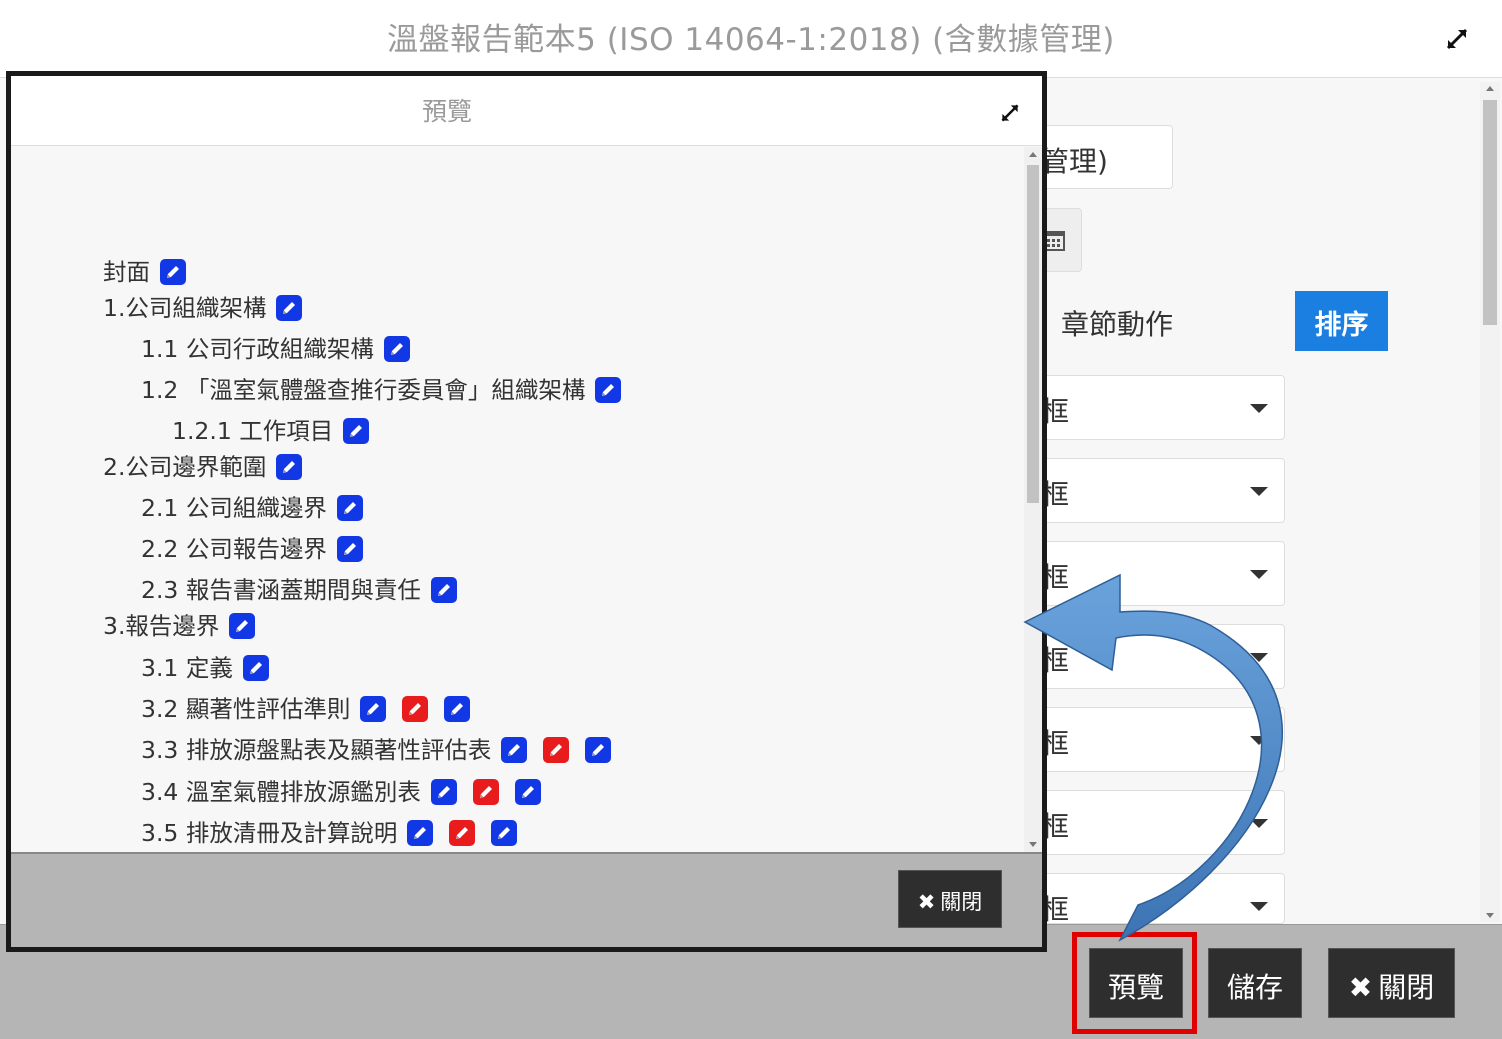 The image size is (1502, 1039). I want to click on toc-item: 2.公司邊界範圍, so click(203, 466).